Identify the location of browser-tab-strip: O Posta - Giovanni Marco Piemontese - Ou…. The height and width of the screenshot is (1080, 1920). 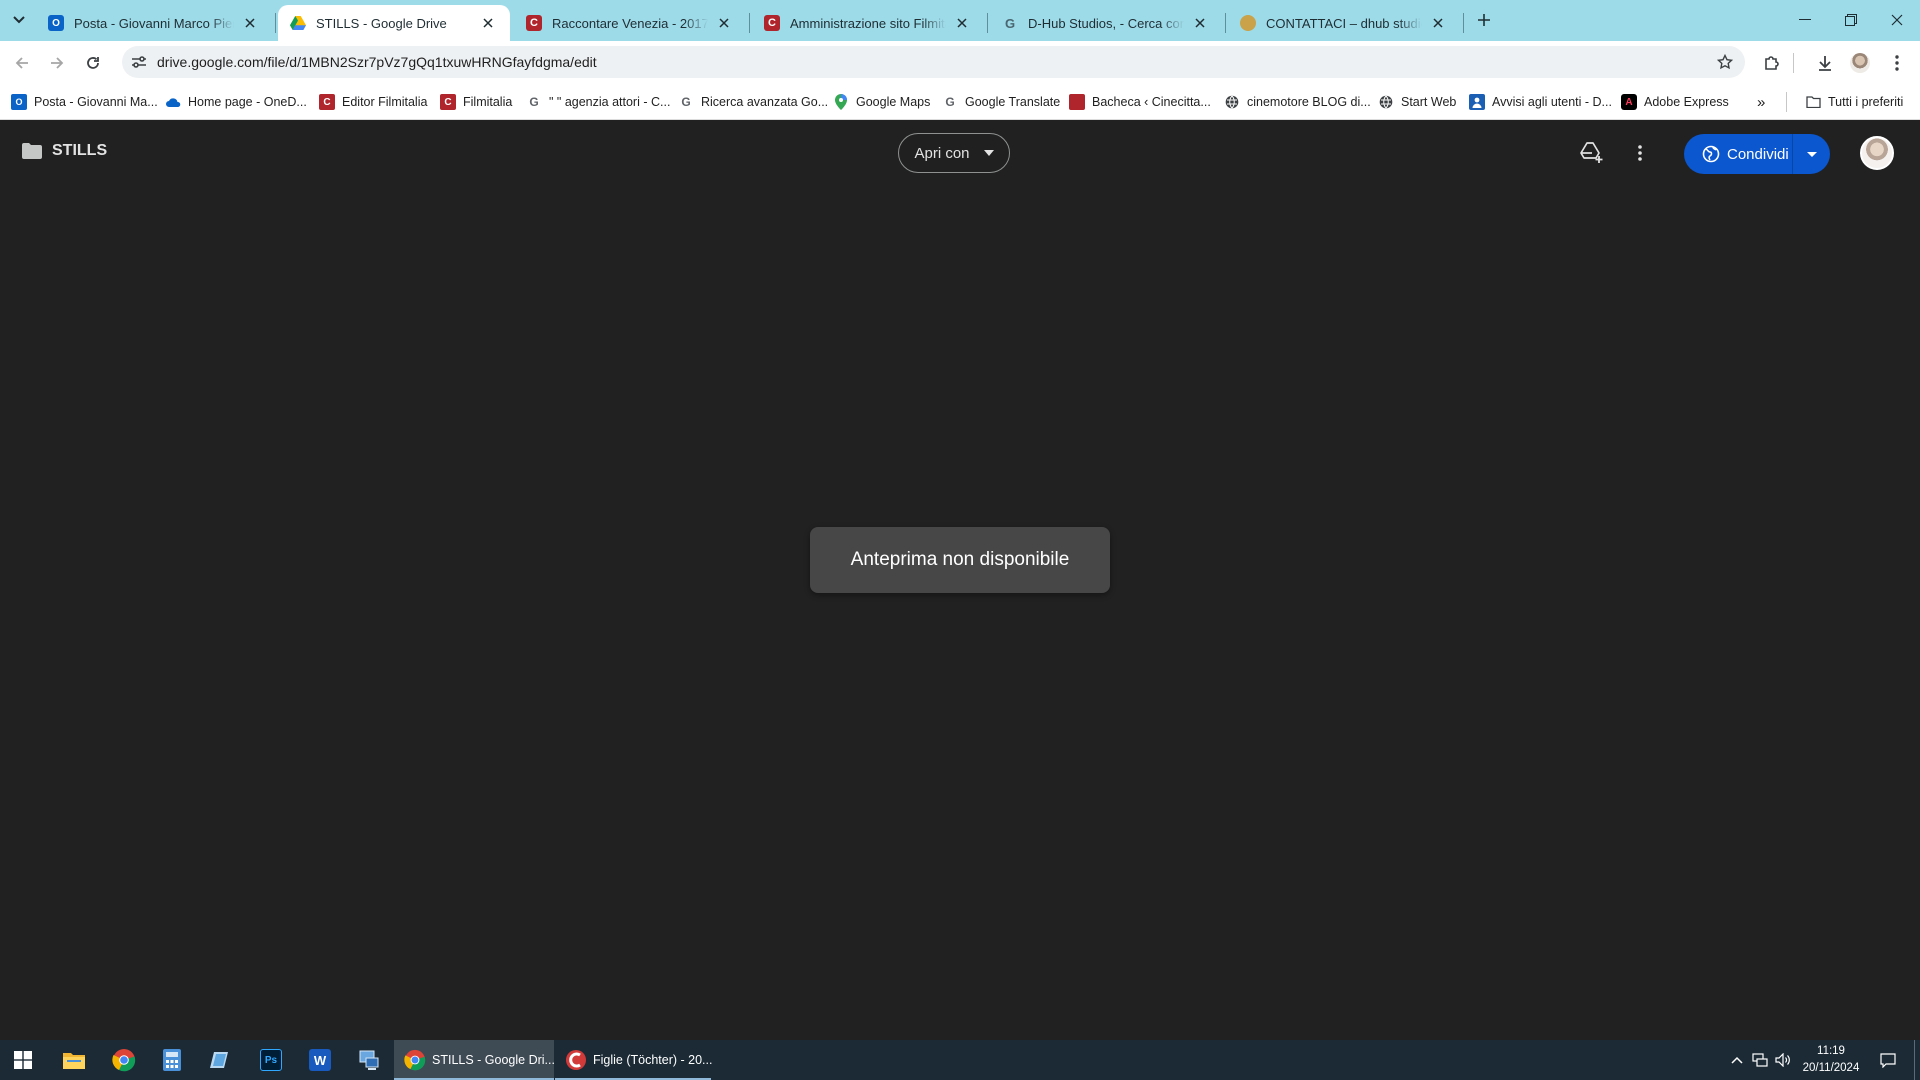
(960, 20).